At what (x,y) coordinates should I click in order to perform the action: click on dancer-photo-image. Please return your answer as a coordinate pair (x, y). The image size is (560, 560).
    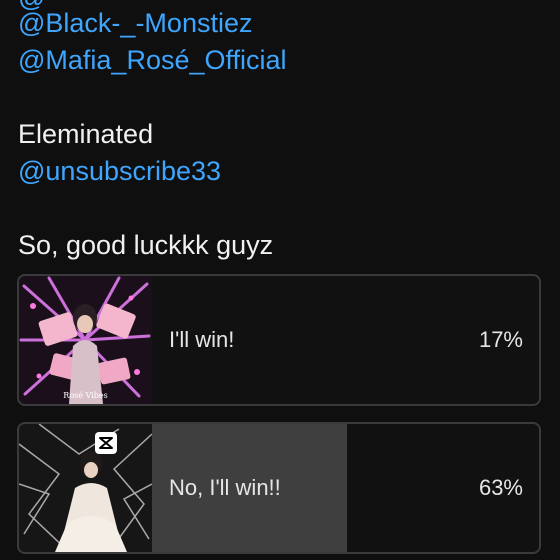
    Looking at the image, I should click on (85, 488).